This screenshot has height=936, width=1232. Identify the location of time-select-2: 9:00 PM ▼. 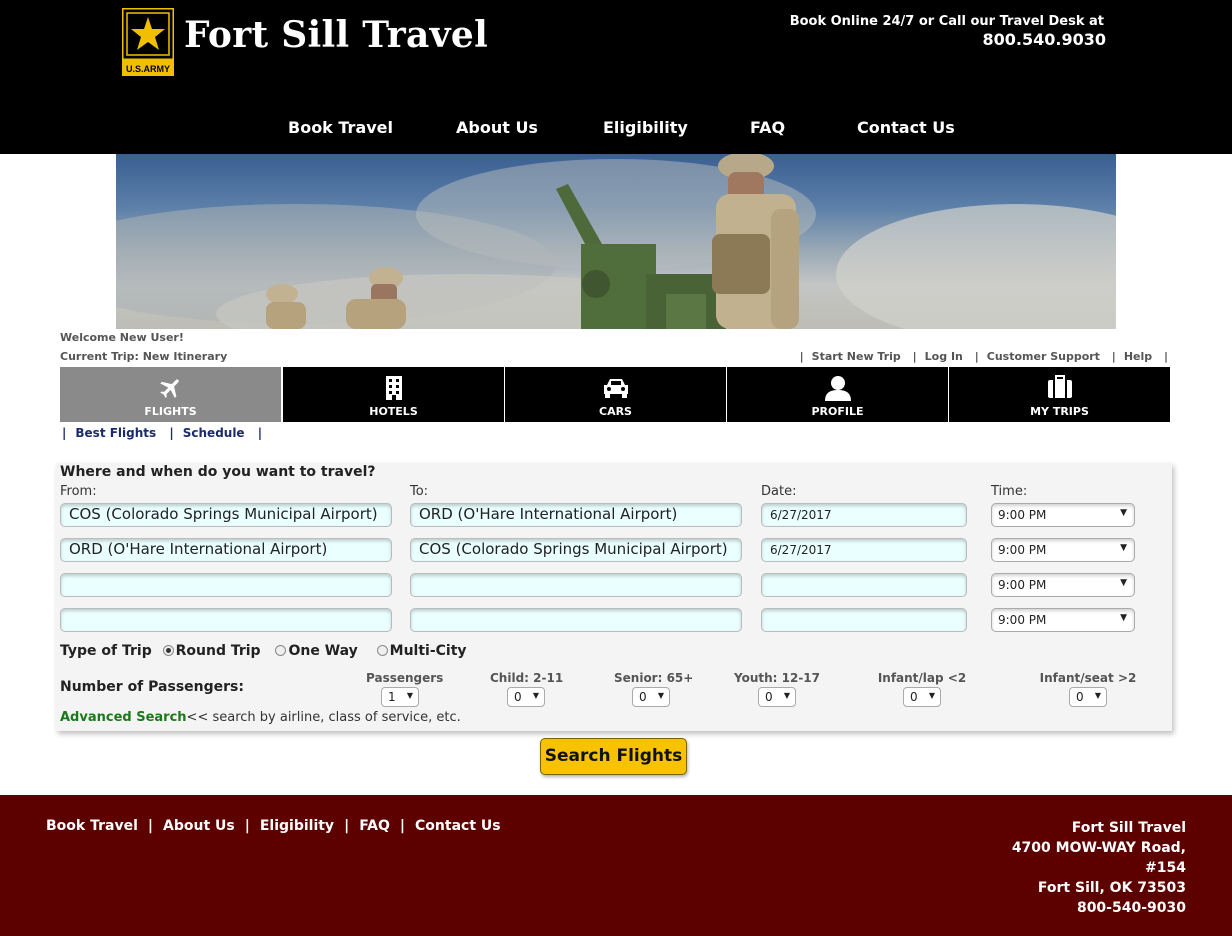
(1063, 550).